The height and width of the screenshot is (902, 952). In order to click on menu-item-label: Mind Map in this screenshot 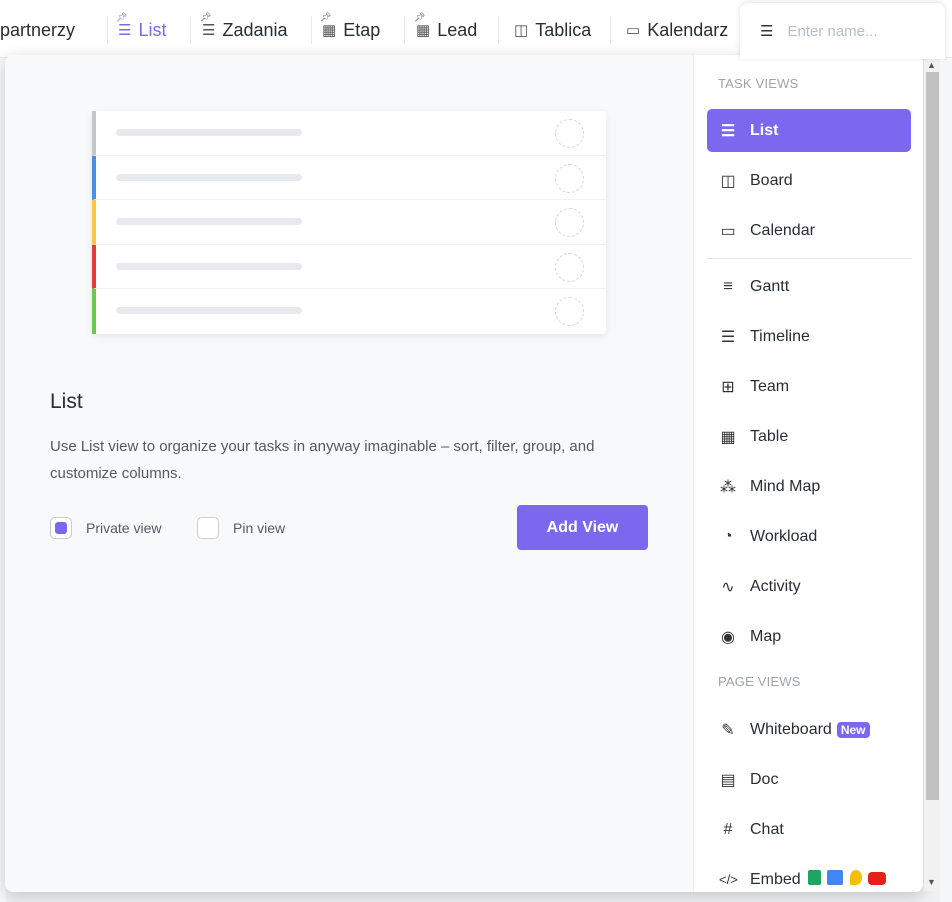, I will do `click(785, 486)`.